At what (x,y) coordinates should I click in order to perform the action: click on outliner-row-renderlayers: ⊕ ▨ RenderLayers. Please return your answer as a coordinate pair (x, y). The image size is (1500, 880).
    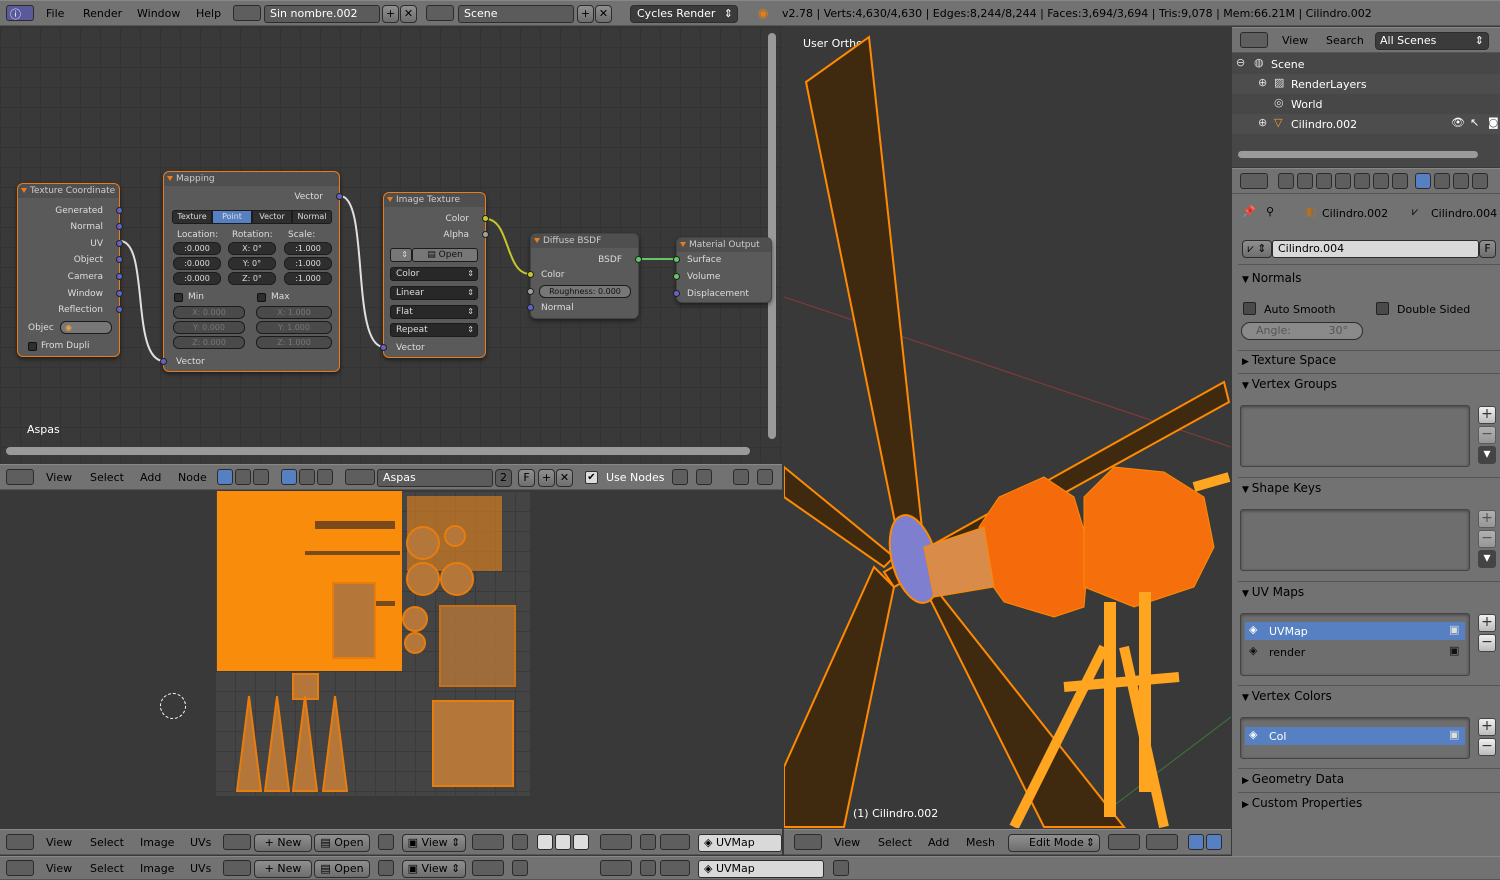
    Looking at the image, I should click on (1366, 84).